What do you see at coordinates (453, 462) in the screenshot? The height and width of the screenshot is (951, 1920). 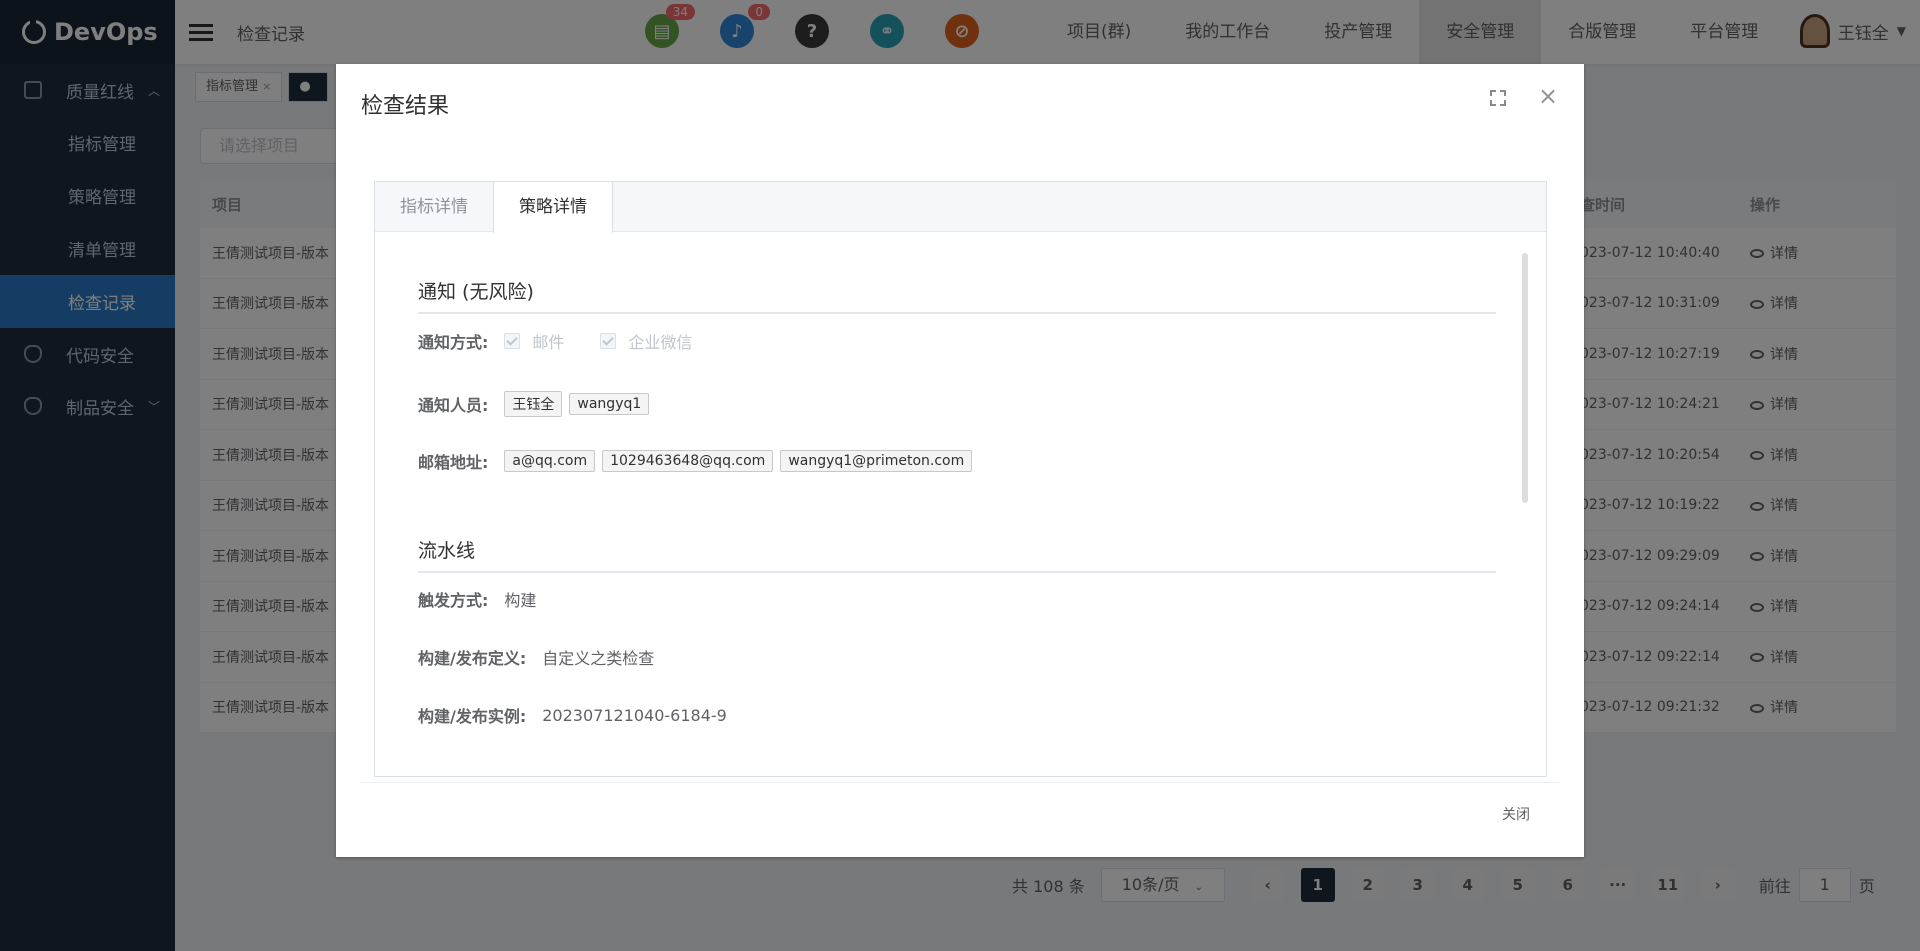 I see `field-label: 邮箱地址:` at bounding box center [453, 462].